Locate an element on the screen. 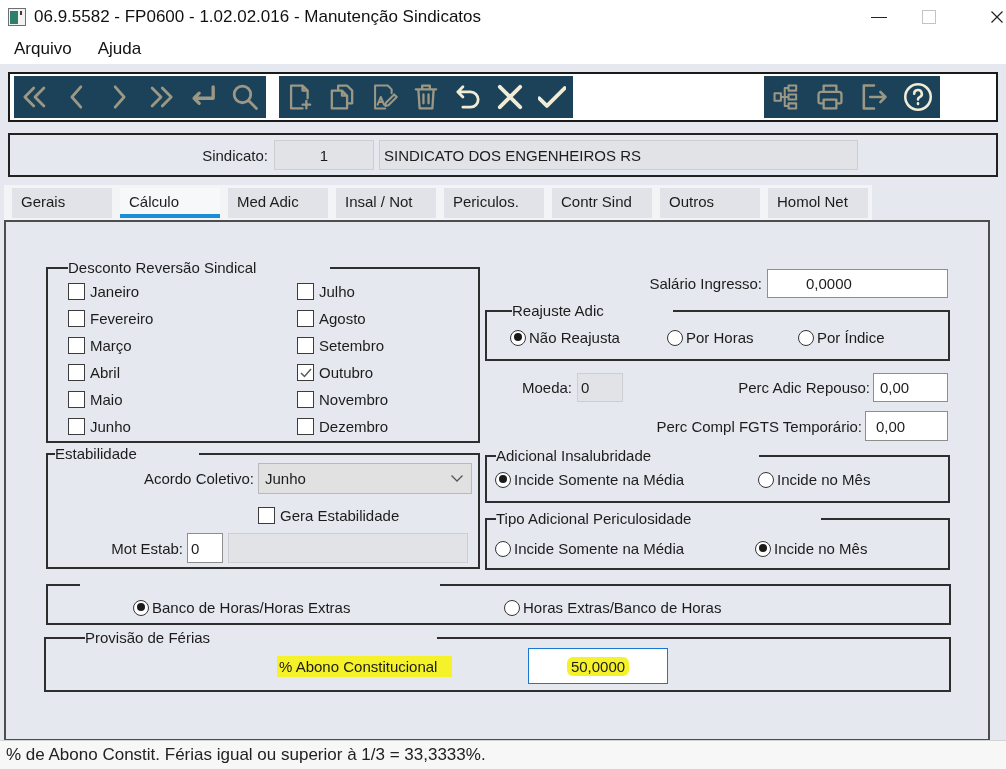 The width and height of the screenshot is (1006, 769). checkbox-label: Março is located at coordinates (111, 345).